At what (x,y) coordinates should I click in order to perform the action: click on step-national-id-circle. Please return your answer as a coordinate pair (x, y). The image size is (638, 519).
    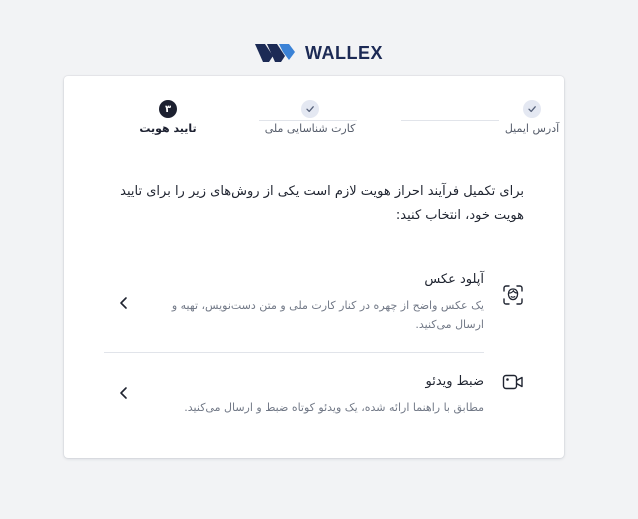
    Looking at the image, I should click on (310, 109).